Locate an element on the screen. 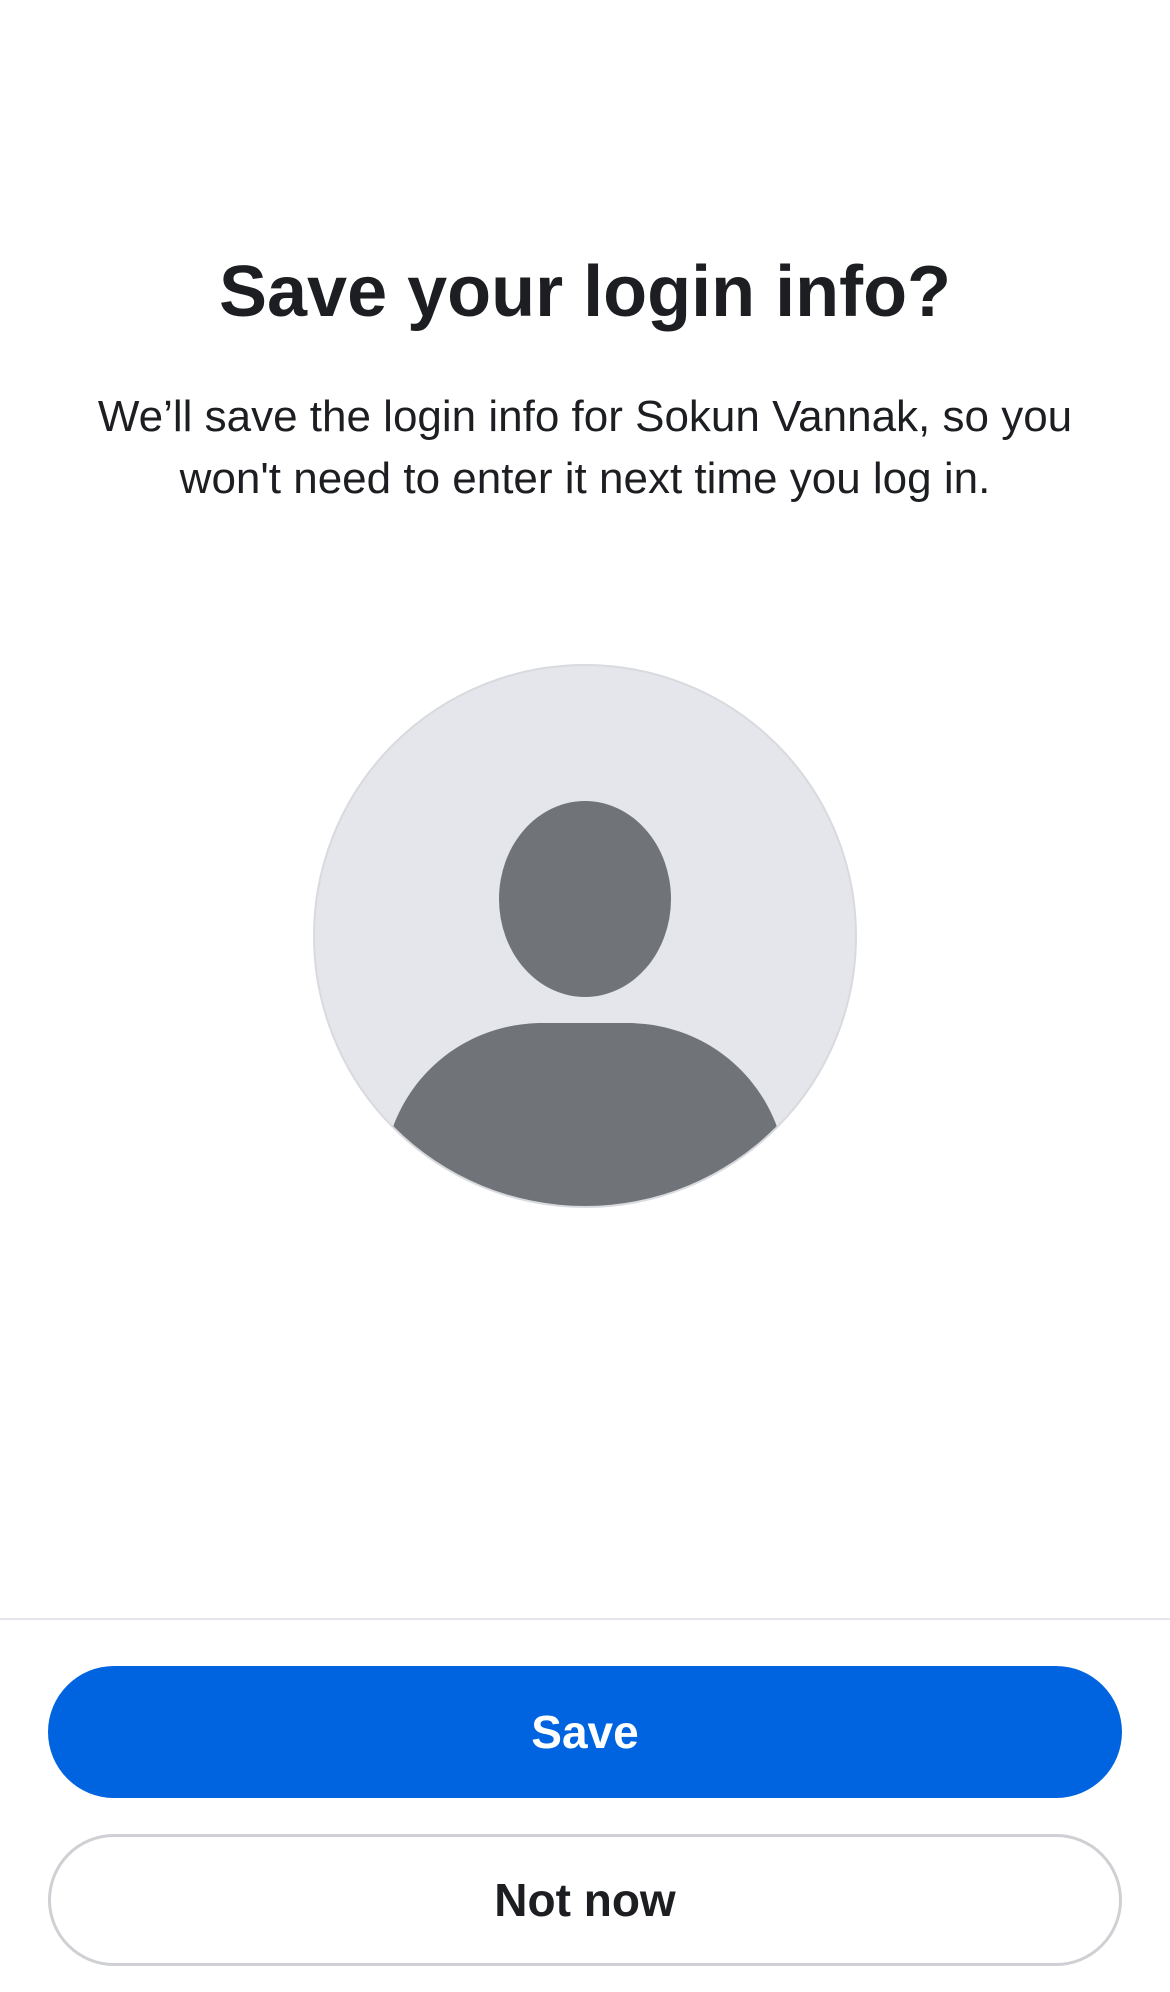  not-now-button: Not now is located at coordinates (585, 1900).